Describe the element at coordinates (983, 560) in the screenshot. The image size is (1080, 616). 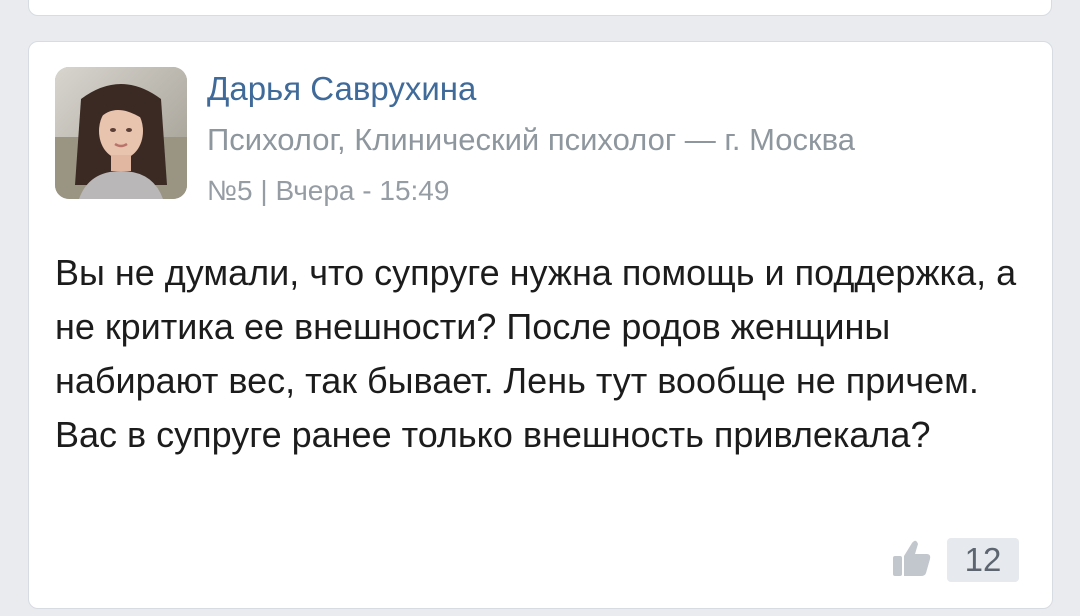
I see `like-count: 12` at that location.